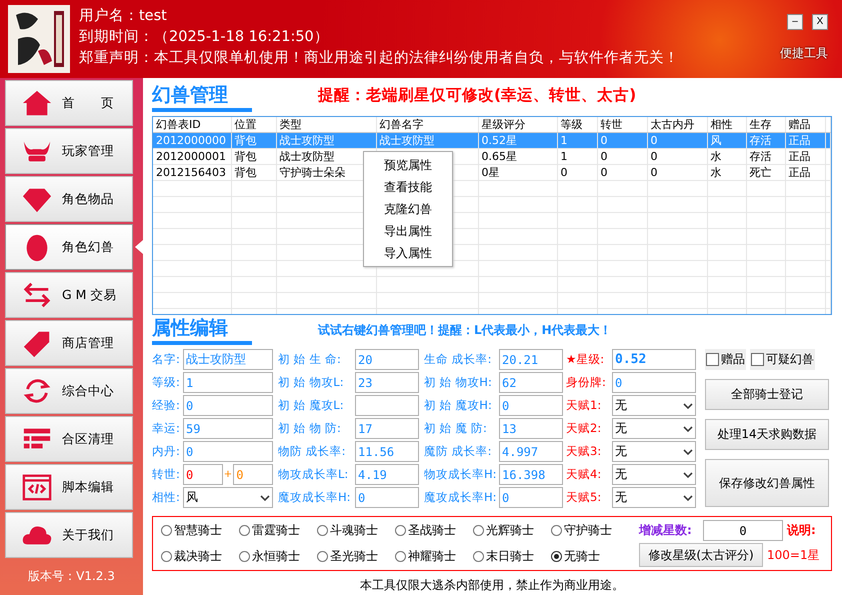 This screenshot has height=595, width=842. I want to click on radio-label: 裁决骑士, so click(198, 557).